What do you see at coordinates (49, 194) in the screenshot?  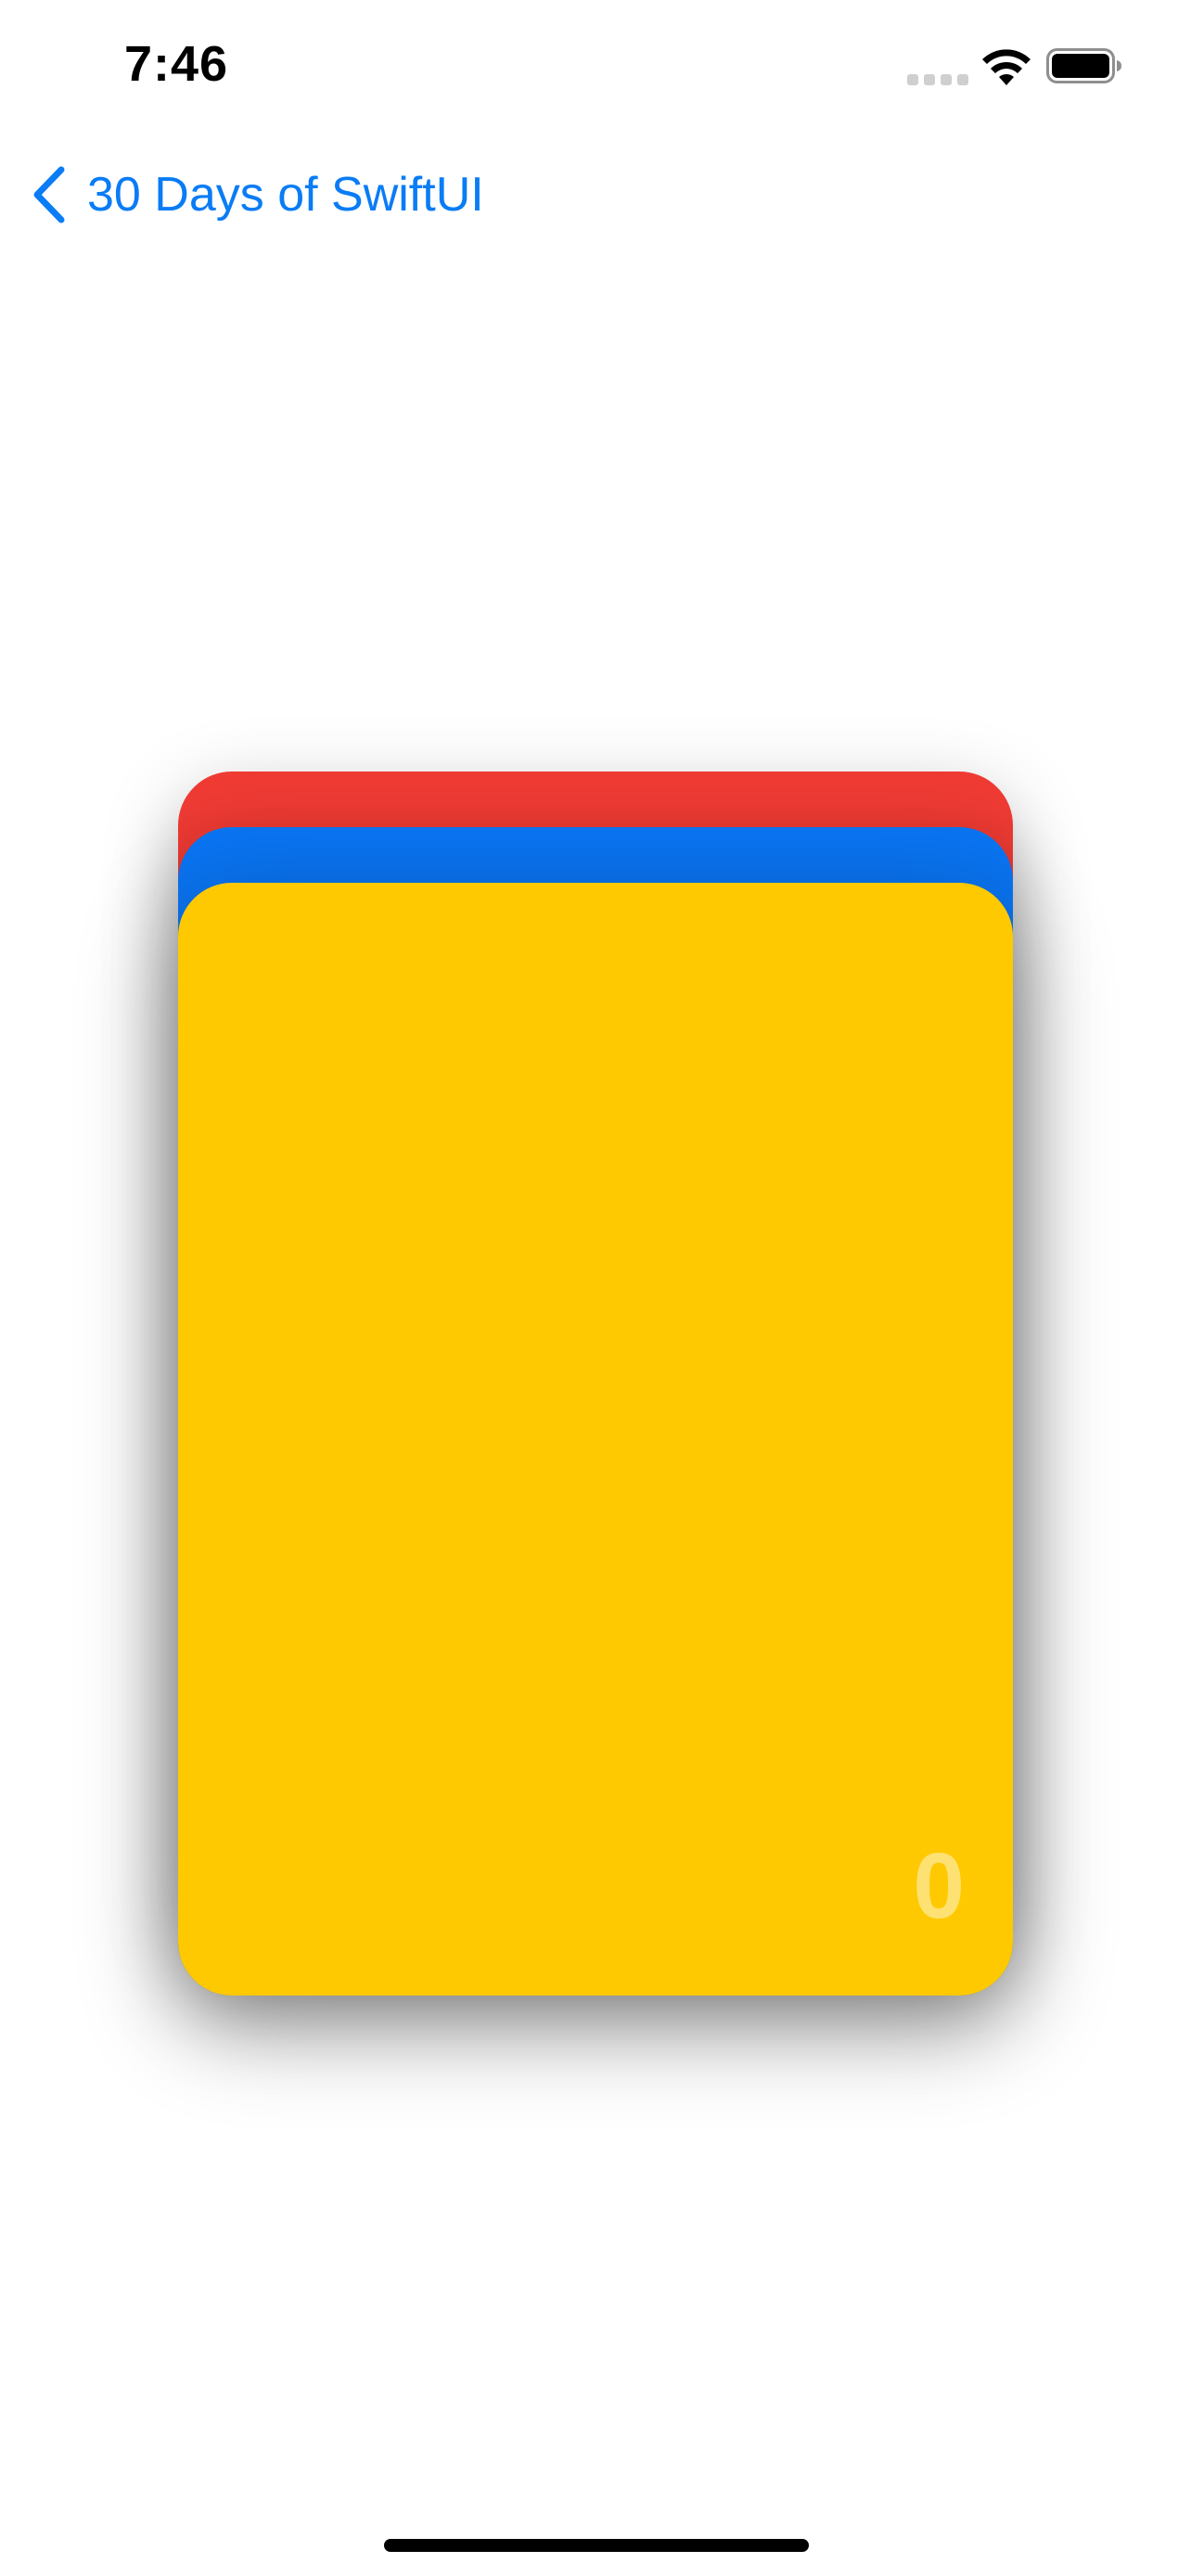 I see `chevron-left-icon` at bounding box center [49, 194].